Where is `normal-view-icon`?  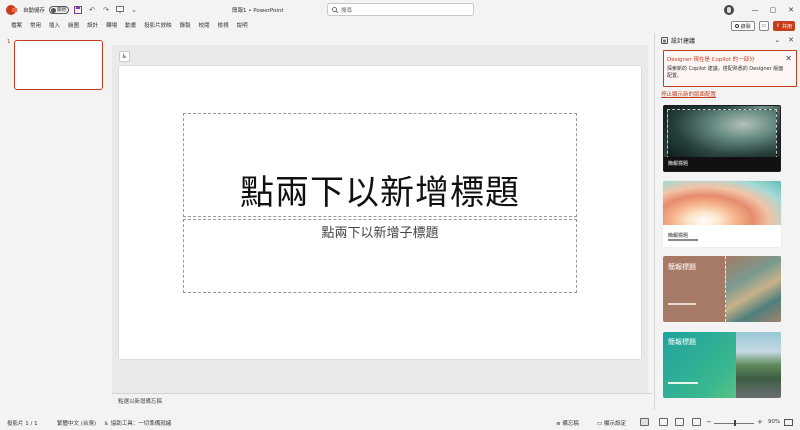
normal-view-icon is located at coordinates (644, 422).